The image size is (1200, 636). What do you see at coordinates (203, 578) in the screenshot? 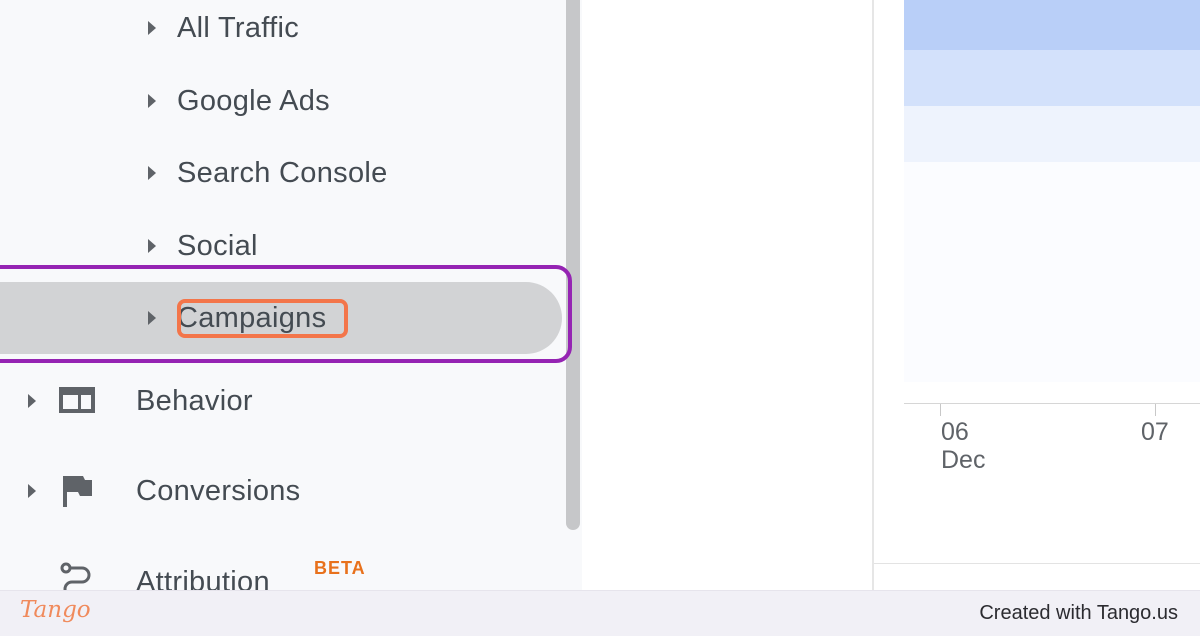
I see `nav-section-label: Attribution` at bounding box center [203, 578].